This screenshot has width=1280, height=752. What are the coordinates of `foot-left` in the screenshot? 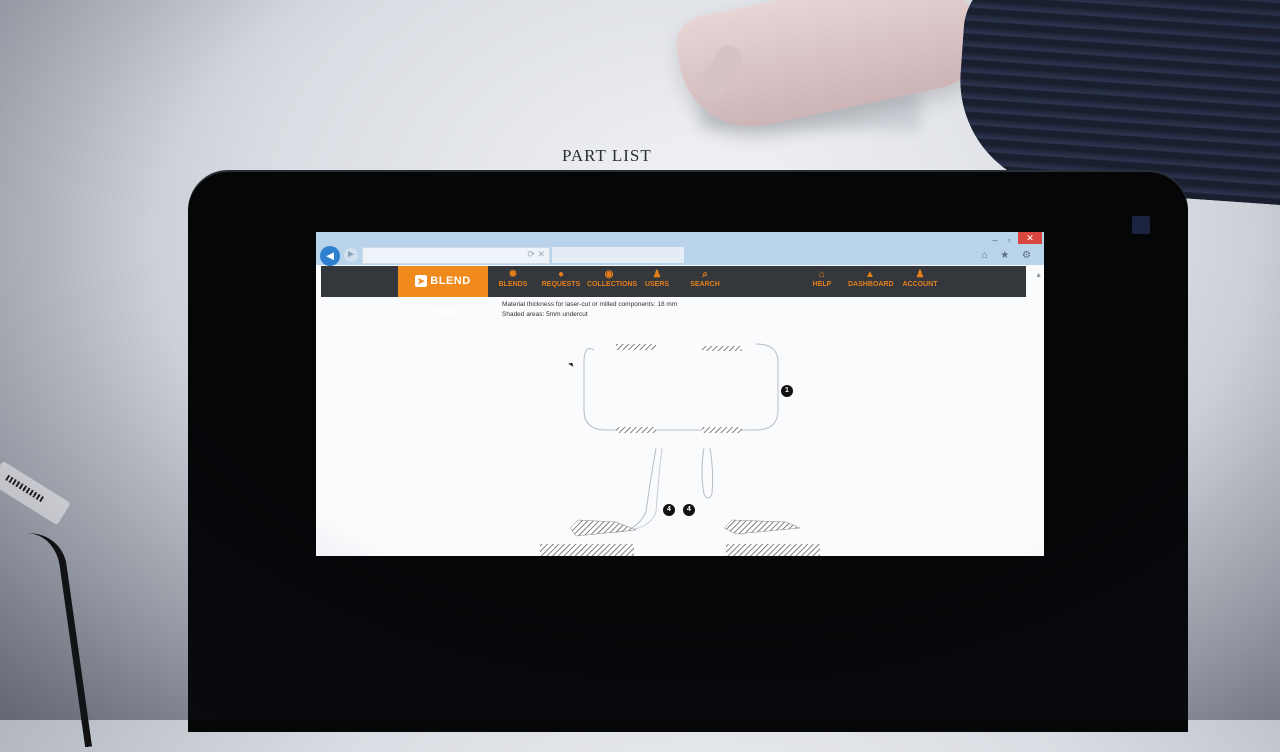 It's located at (603, 528).